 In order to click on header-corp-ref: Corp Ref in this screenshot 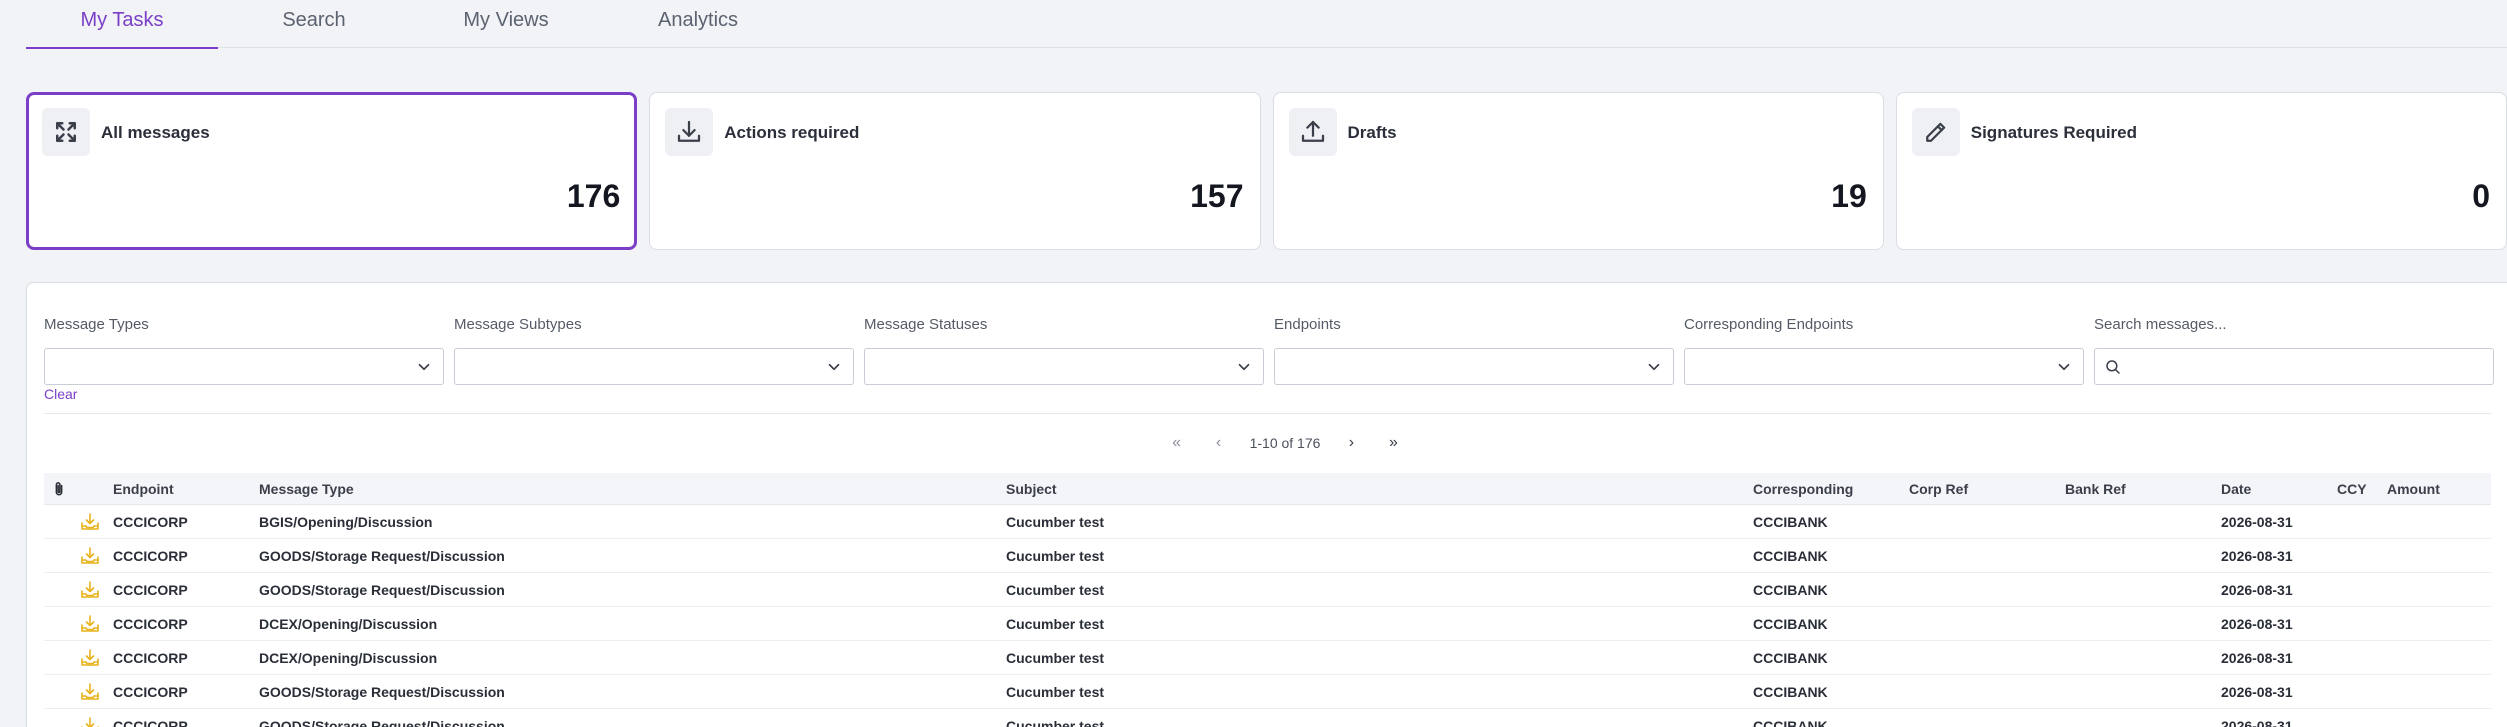, I will do `click(1987, 489)`.